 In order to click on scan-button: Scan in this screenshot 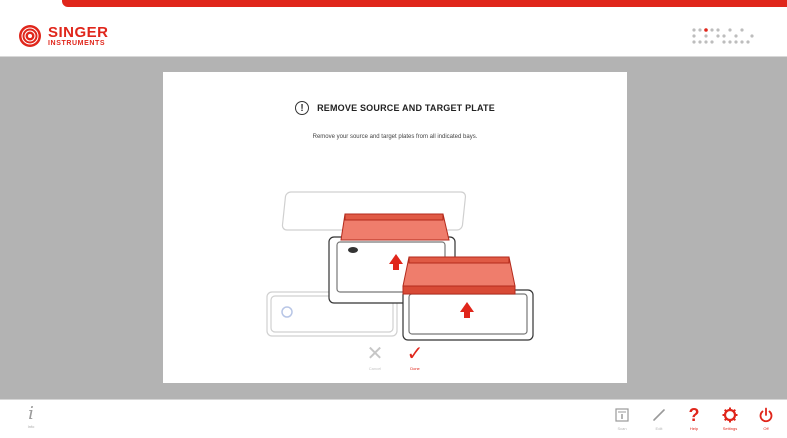, I will do `click(622, 418)`.